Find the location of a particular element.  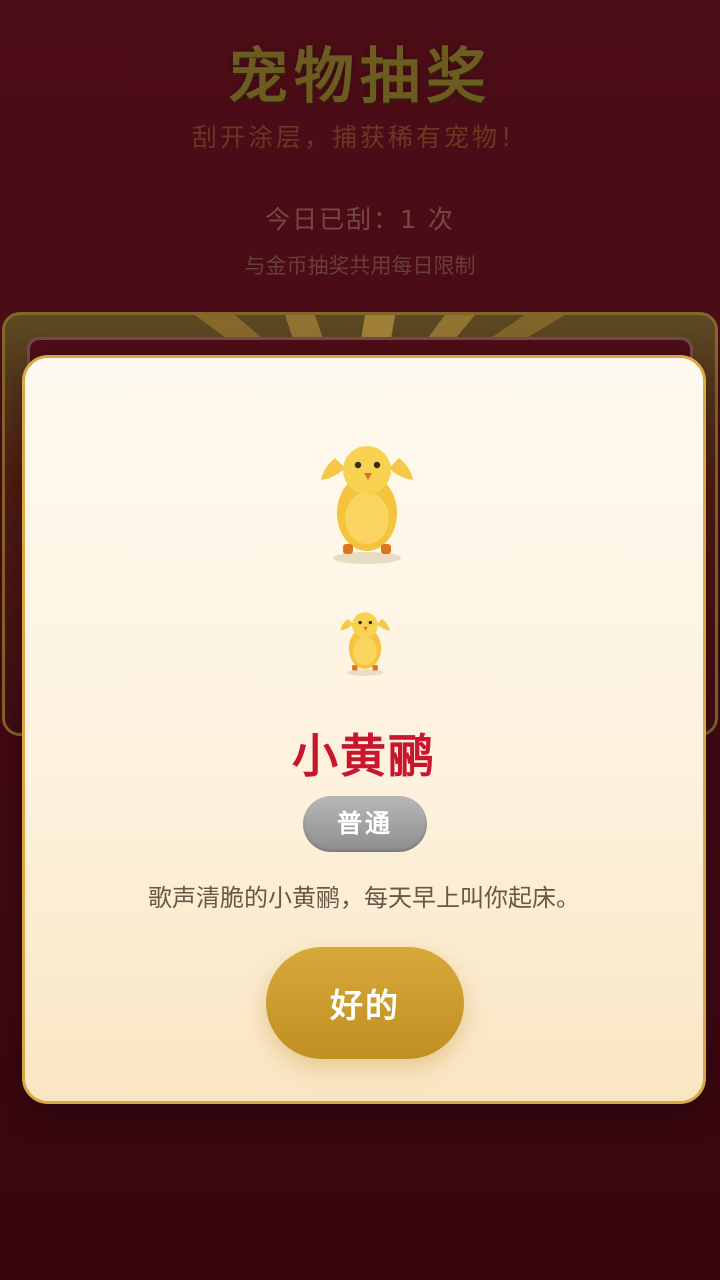

confirm-button: 好的 is located at coordinates (365, 1003).